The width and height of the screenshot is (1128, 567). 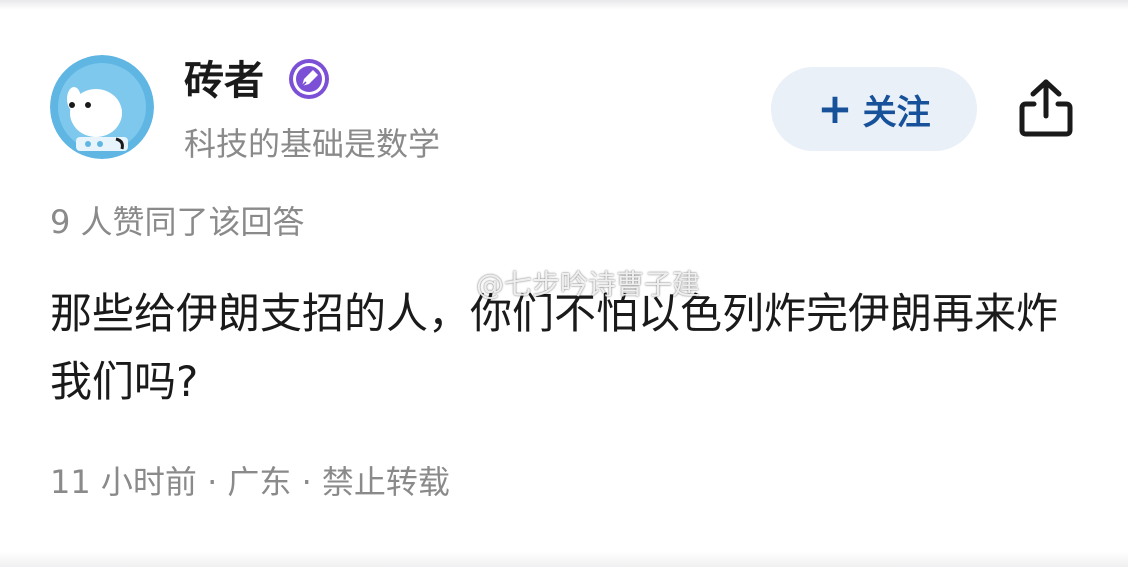 What do you see at coordinates (177, 222) in the screenshot?
I see `likes-count: 9 人赞同了该回答` at bounding box center [177, 222].